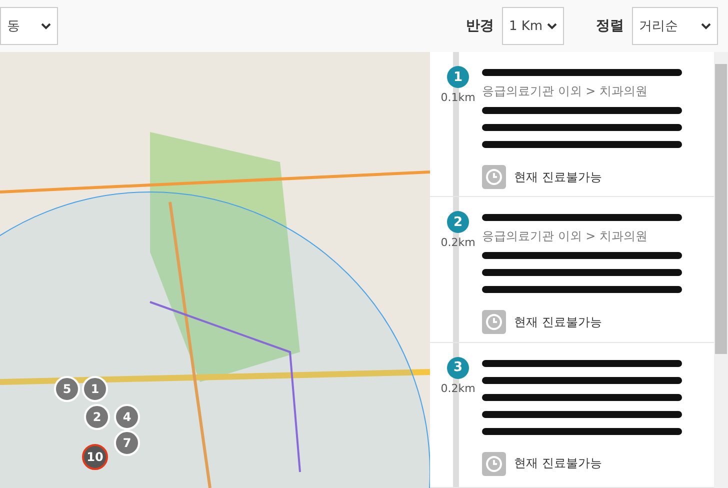  What do you see at coordinates (458, 97) in the screenshot?
I see `distance-text: 0.1km` at bounding box center [458, 97].